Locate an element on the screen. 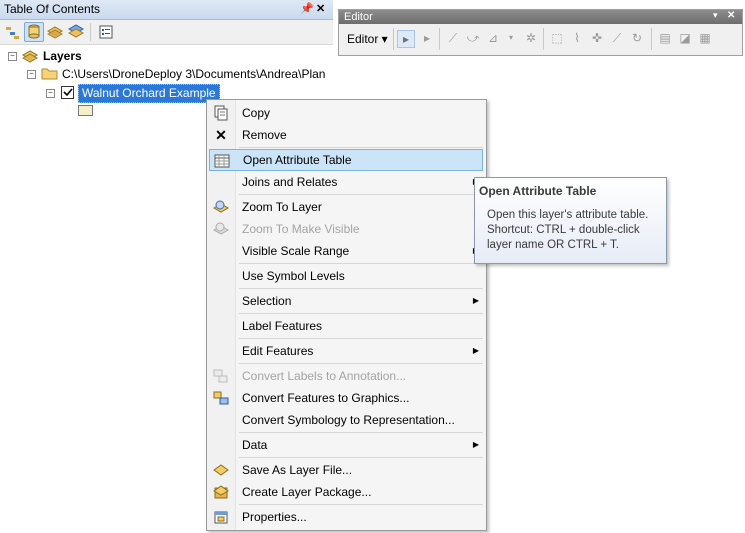 The image size is (745, 533). layer-symbol-swatch is located at coordinates (85, 110).